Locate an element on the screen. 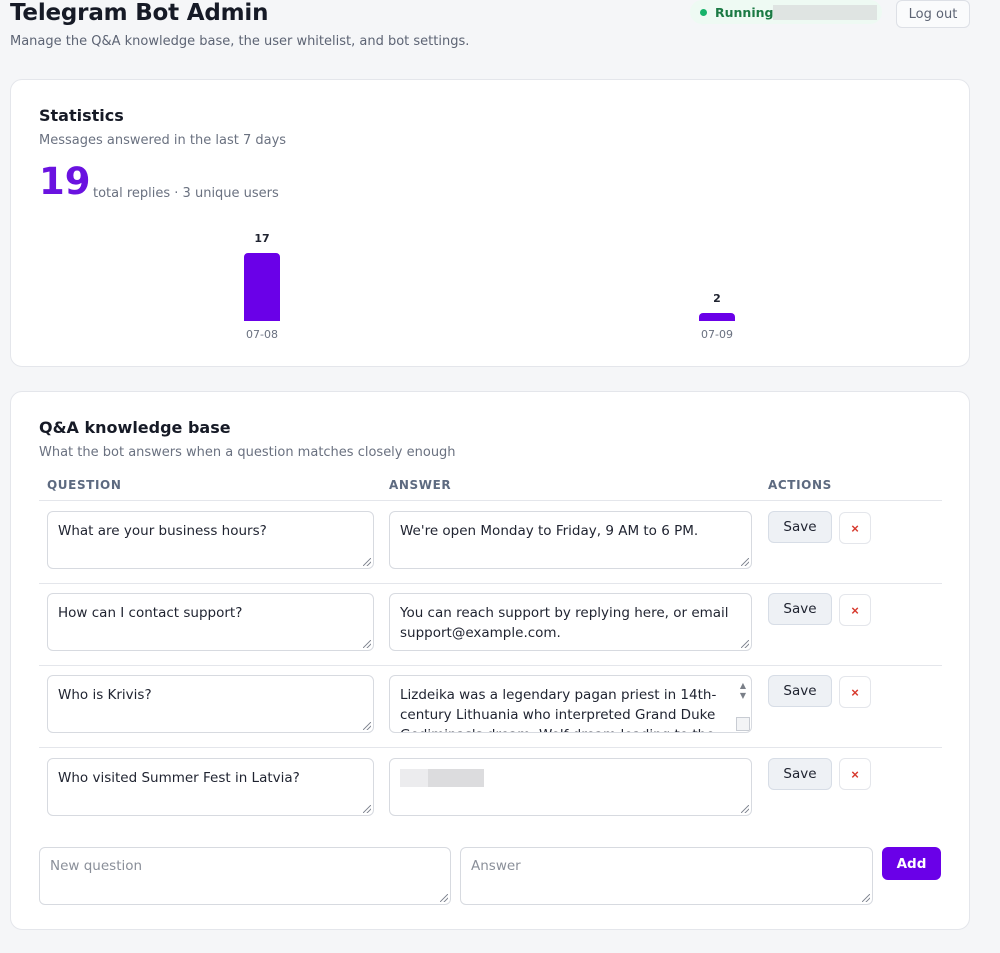  textarea-resize-handle is located at coordinates (743, 724).